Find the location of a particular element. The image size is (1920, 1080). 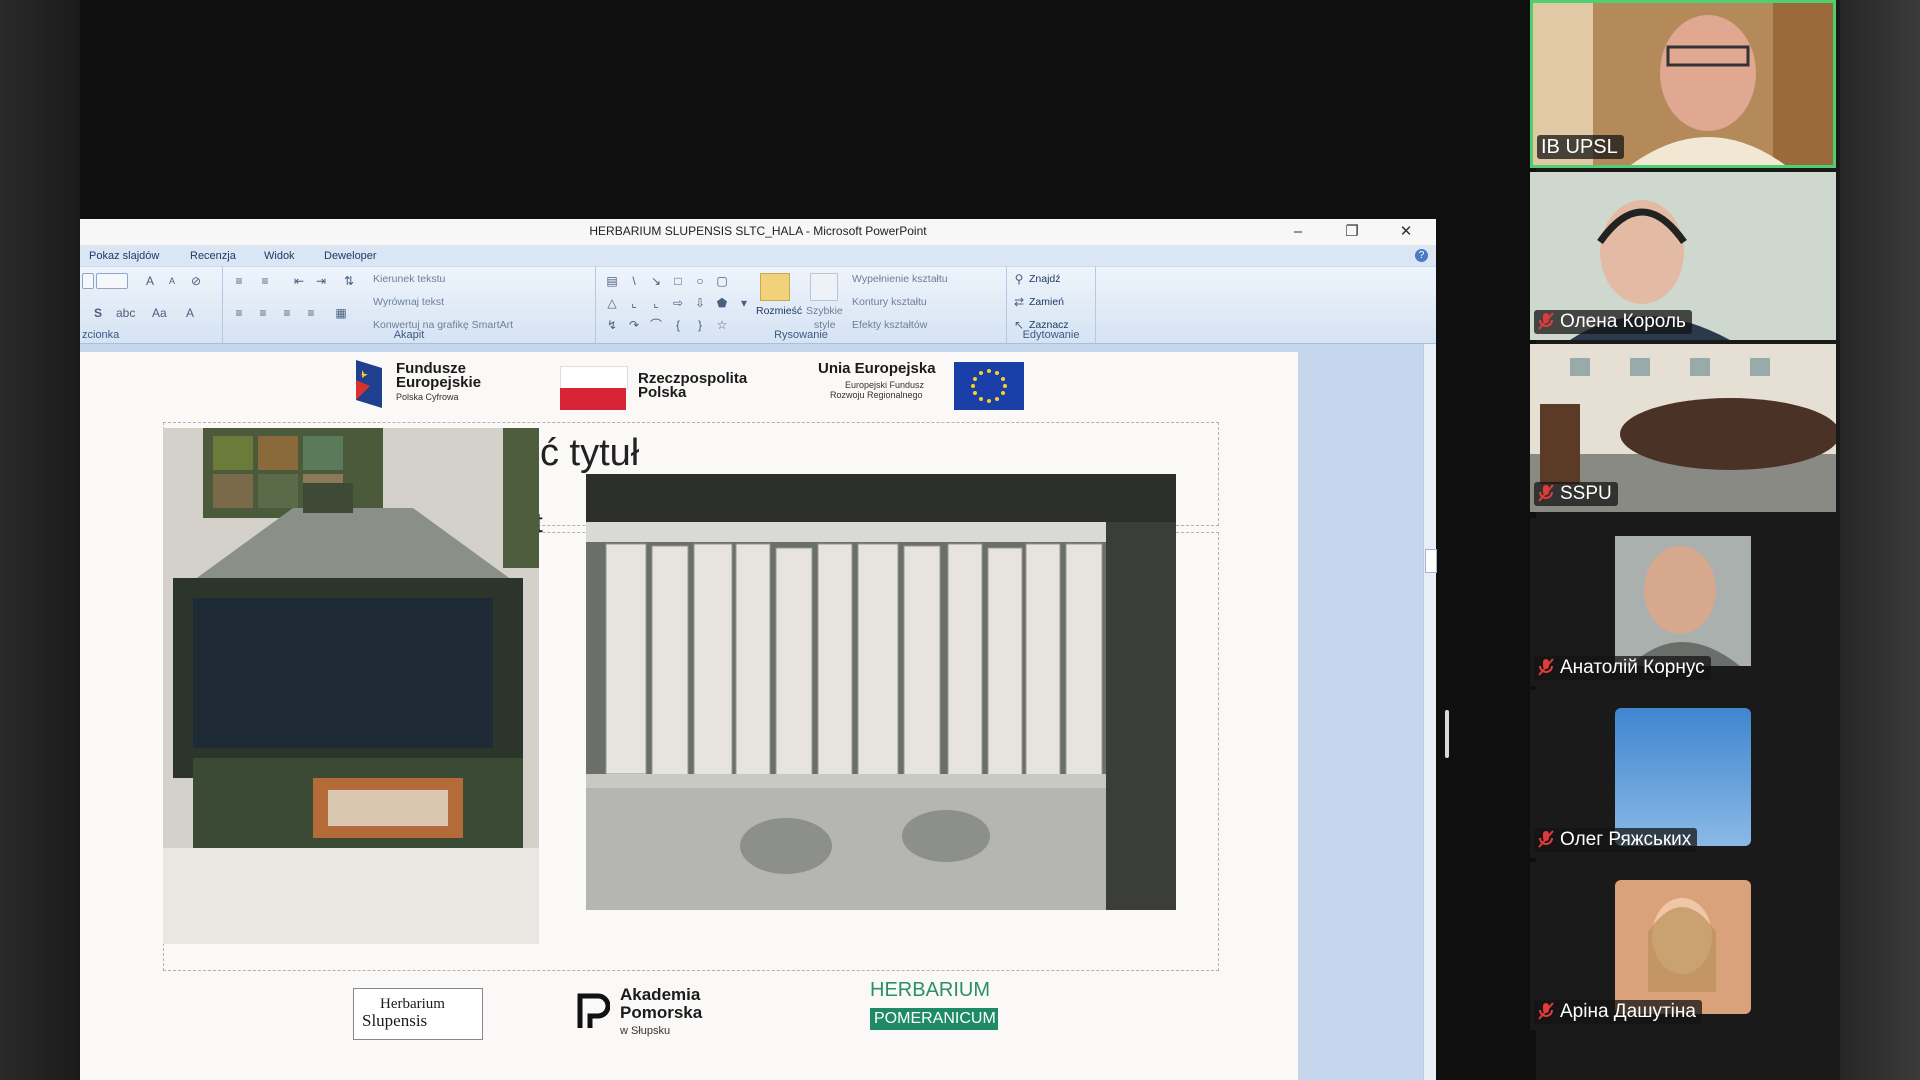

dryer-photo-image is located at coordinates (351, 686).